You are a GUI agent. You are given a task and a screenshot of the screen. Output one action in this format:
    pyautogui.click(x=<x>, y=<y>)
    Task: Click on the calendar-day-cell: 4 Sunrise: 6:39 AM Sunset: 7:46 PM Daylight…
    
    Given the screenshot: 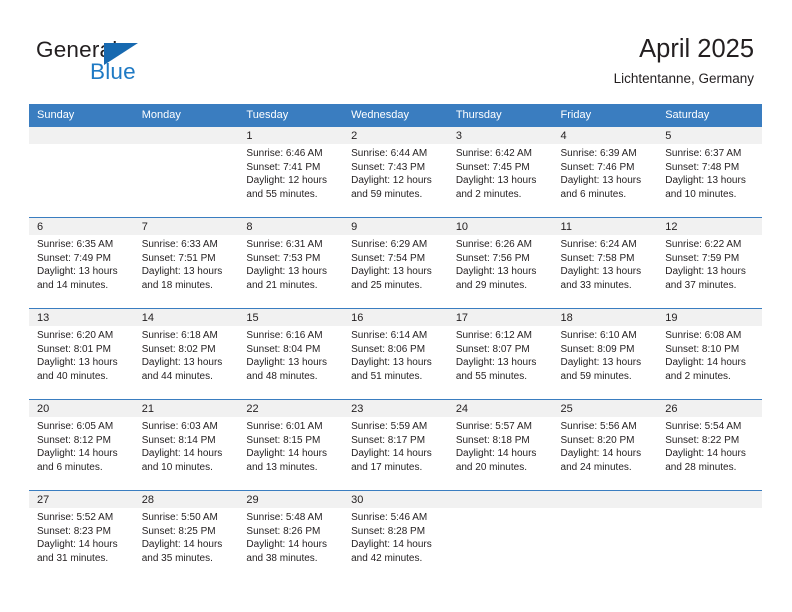 What is the action you would take?
    pyautogui.click(x=605, y=172)
    